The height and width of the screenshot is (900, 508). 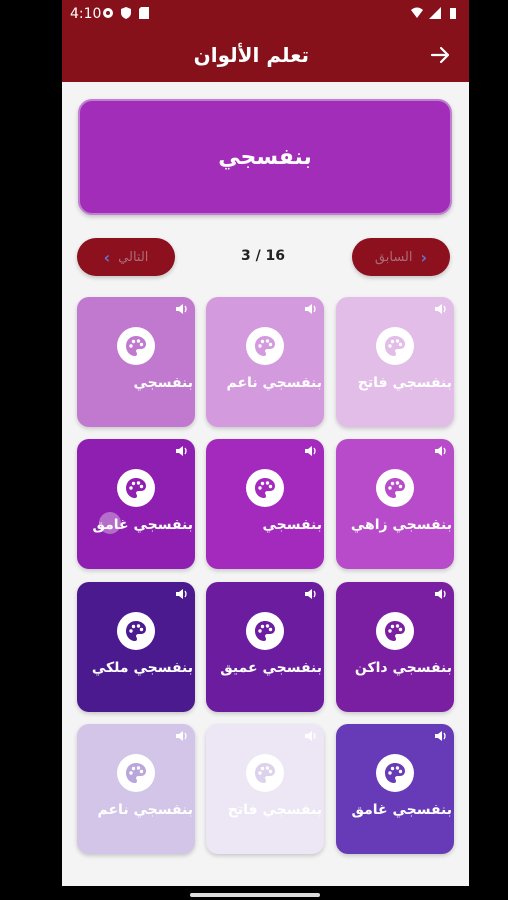 I want to click on signal-icon, so click(x=435, y=13).